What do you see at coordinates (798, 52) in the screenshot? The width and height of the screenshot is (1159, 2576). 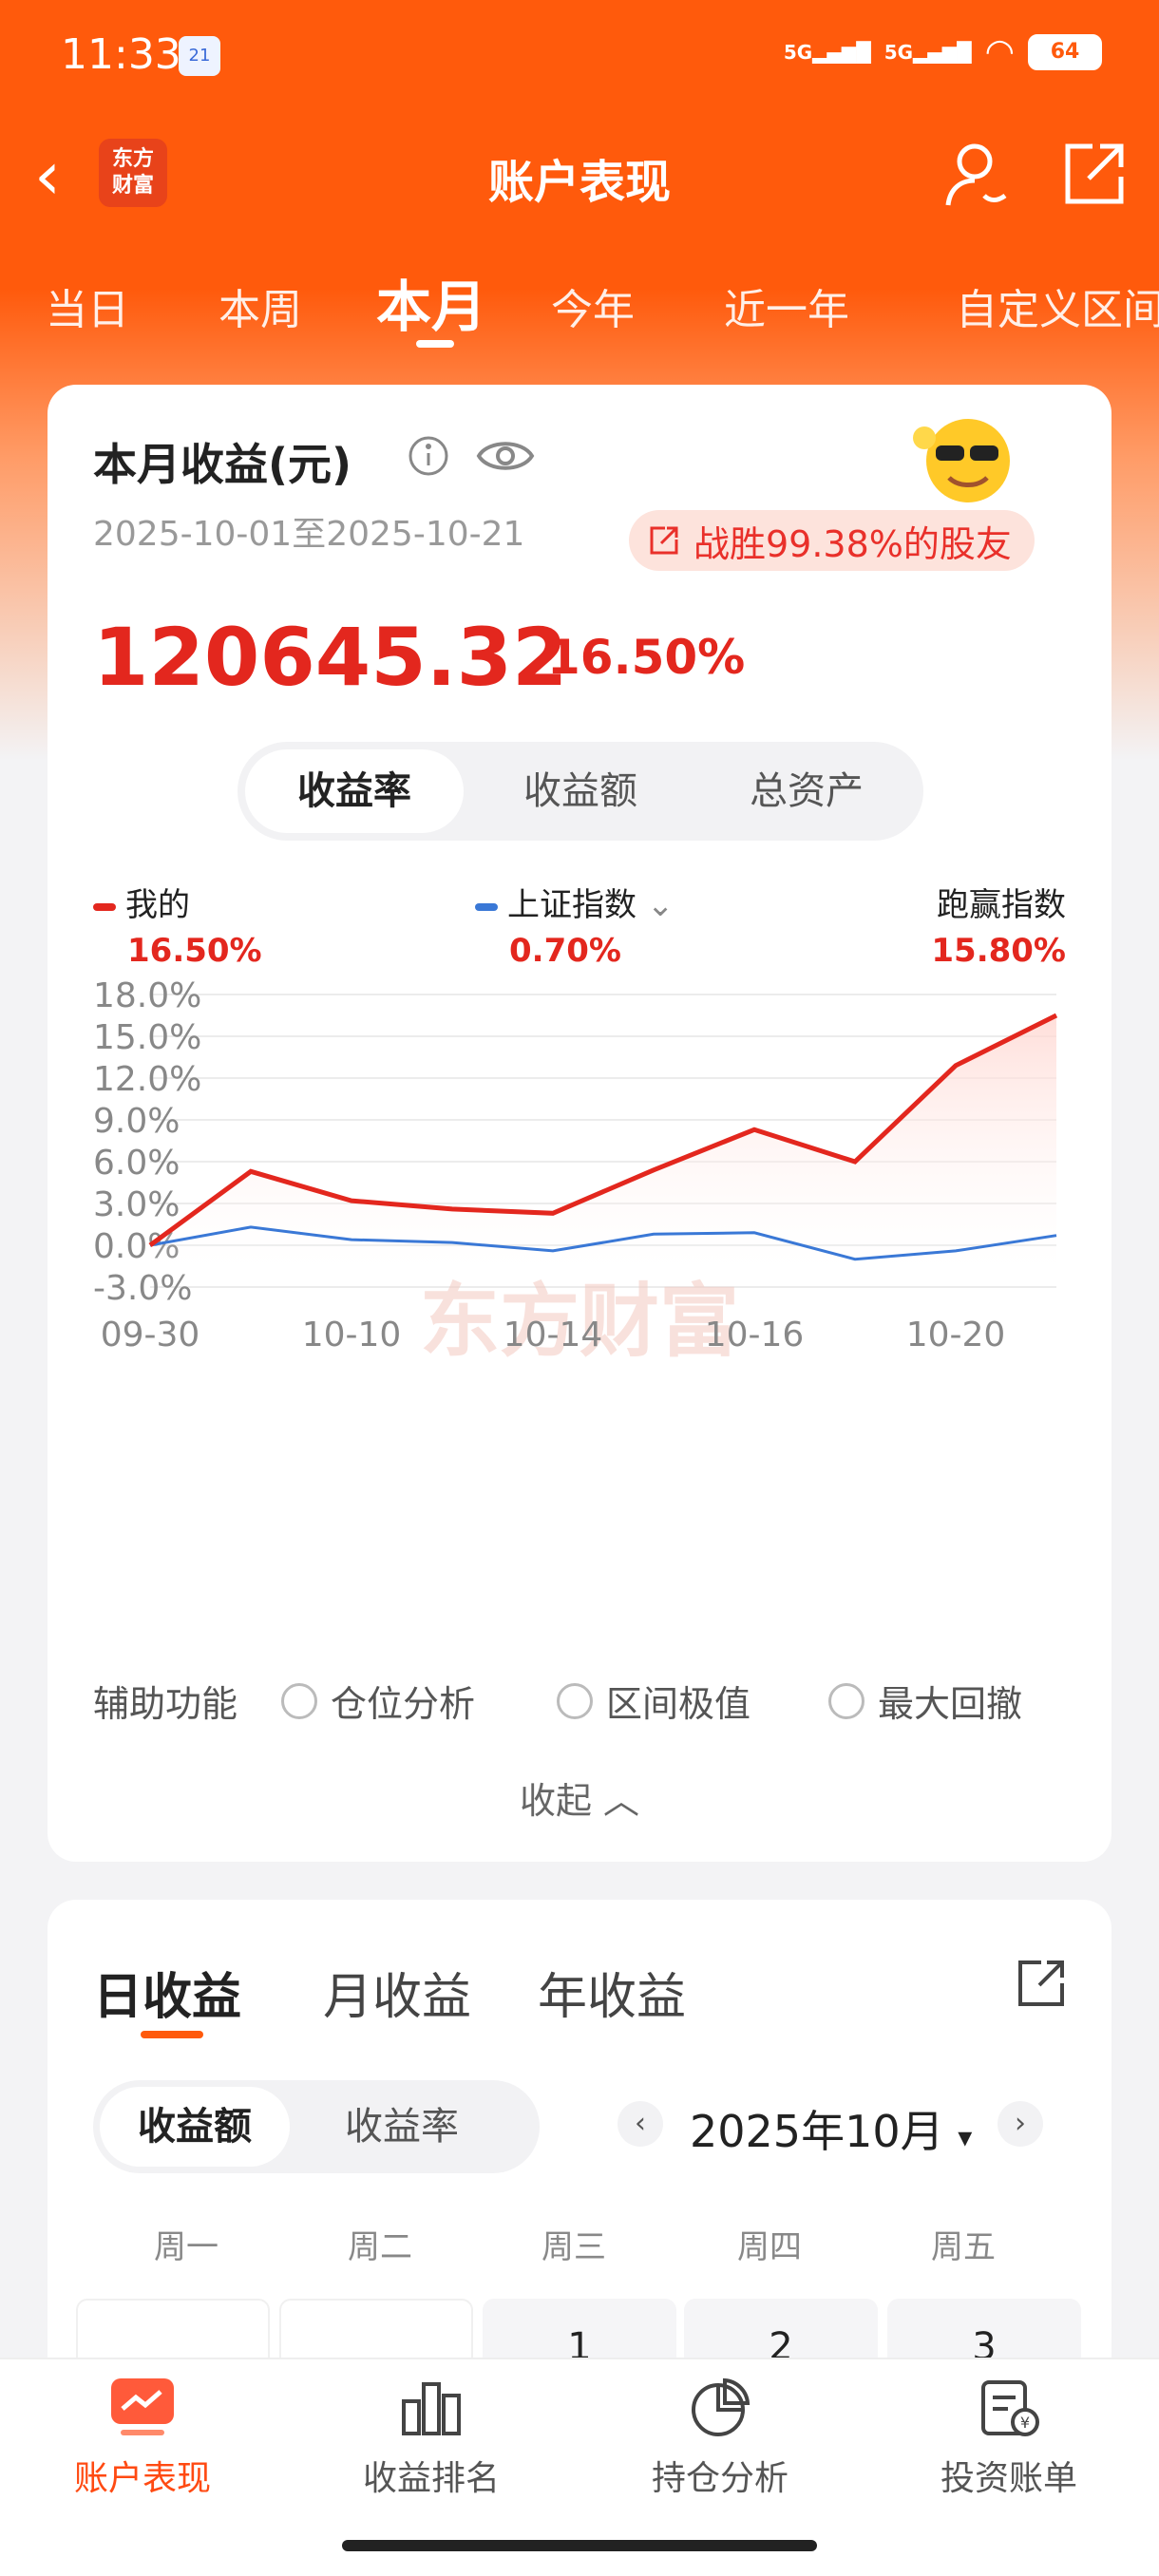 I see `signal-label: 5G` at bounding box center [798, 52].